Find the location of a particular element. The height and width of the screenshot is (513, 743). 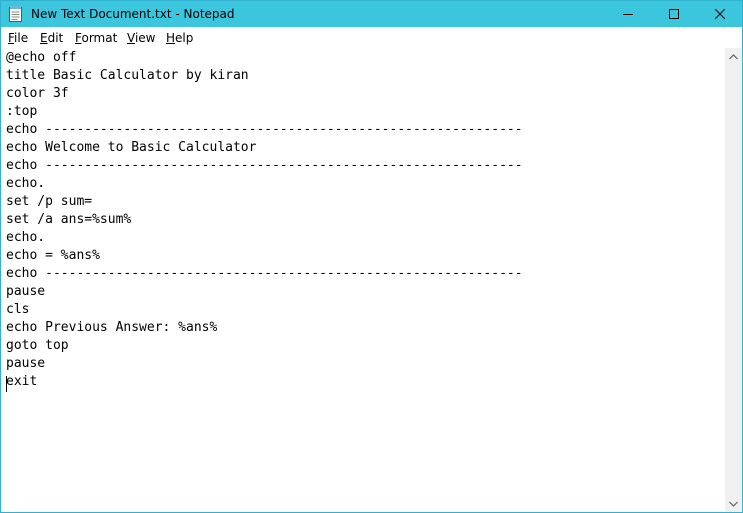

editor-line: color 3f is located at coordinates (37, 93).